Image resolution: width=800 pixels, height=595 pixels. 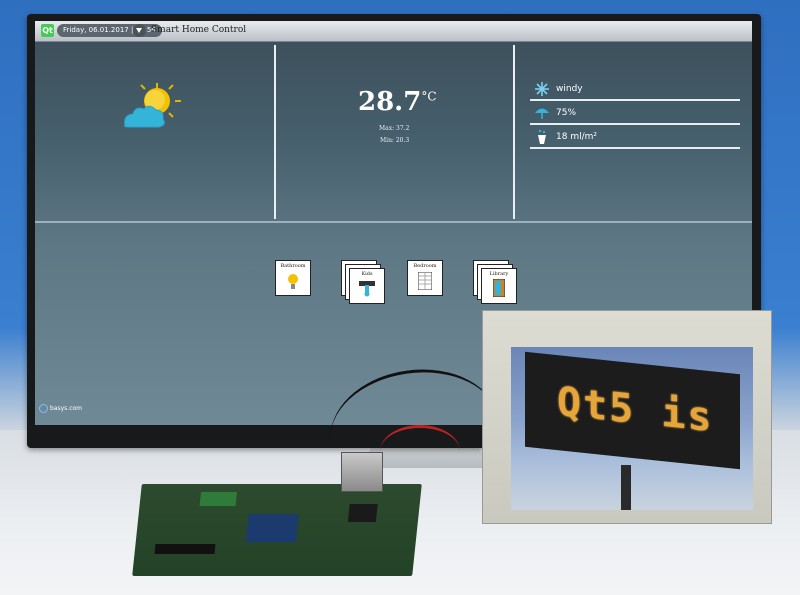 I want to click on room-label: Kids, so click(x=367, y=274).